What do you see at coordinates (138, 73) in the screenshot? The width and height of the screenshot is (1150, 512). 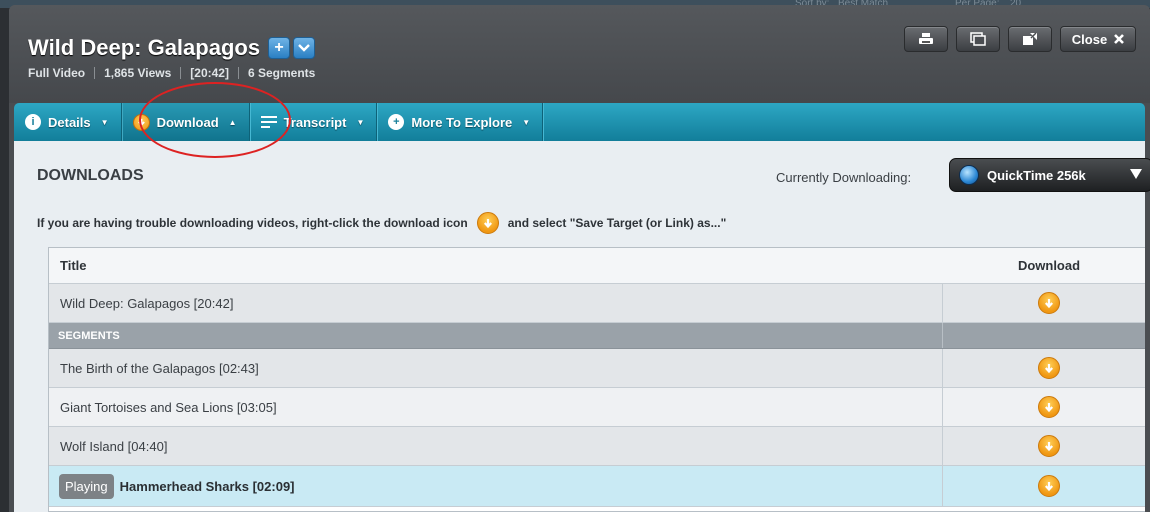 I see `view-count: 1,865 Views` at bounding box center [138, 73].